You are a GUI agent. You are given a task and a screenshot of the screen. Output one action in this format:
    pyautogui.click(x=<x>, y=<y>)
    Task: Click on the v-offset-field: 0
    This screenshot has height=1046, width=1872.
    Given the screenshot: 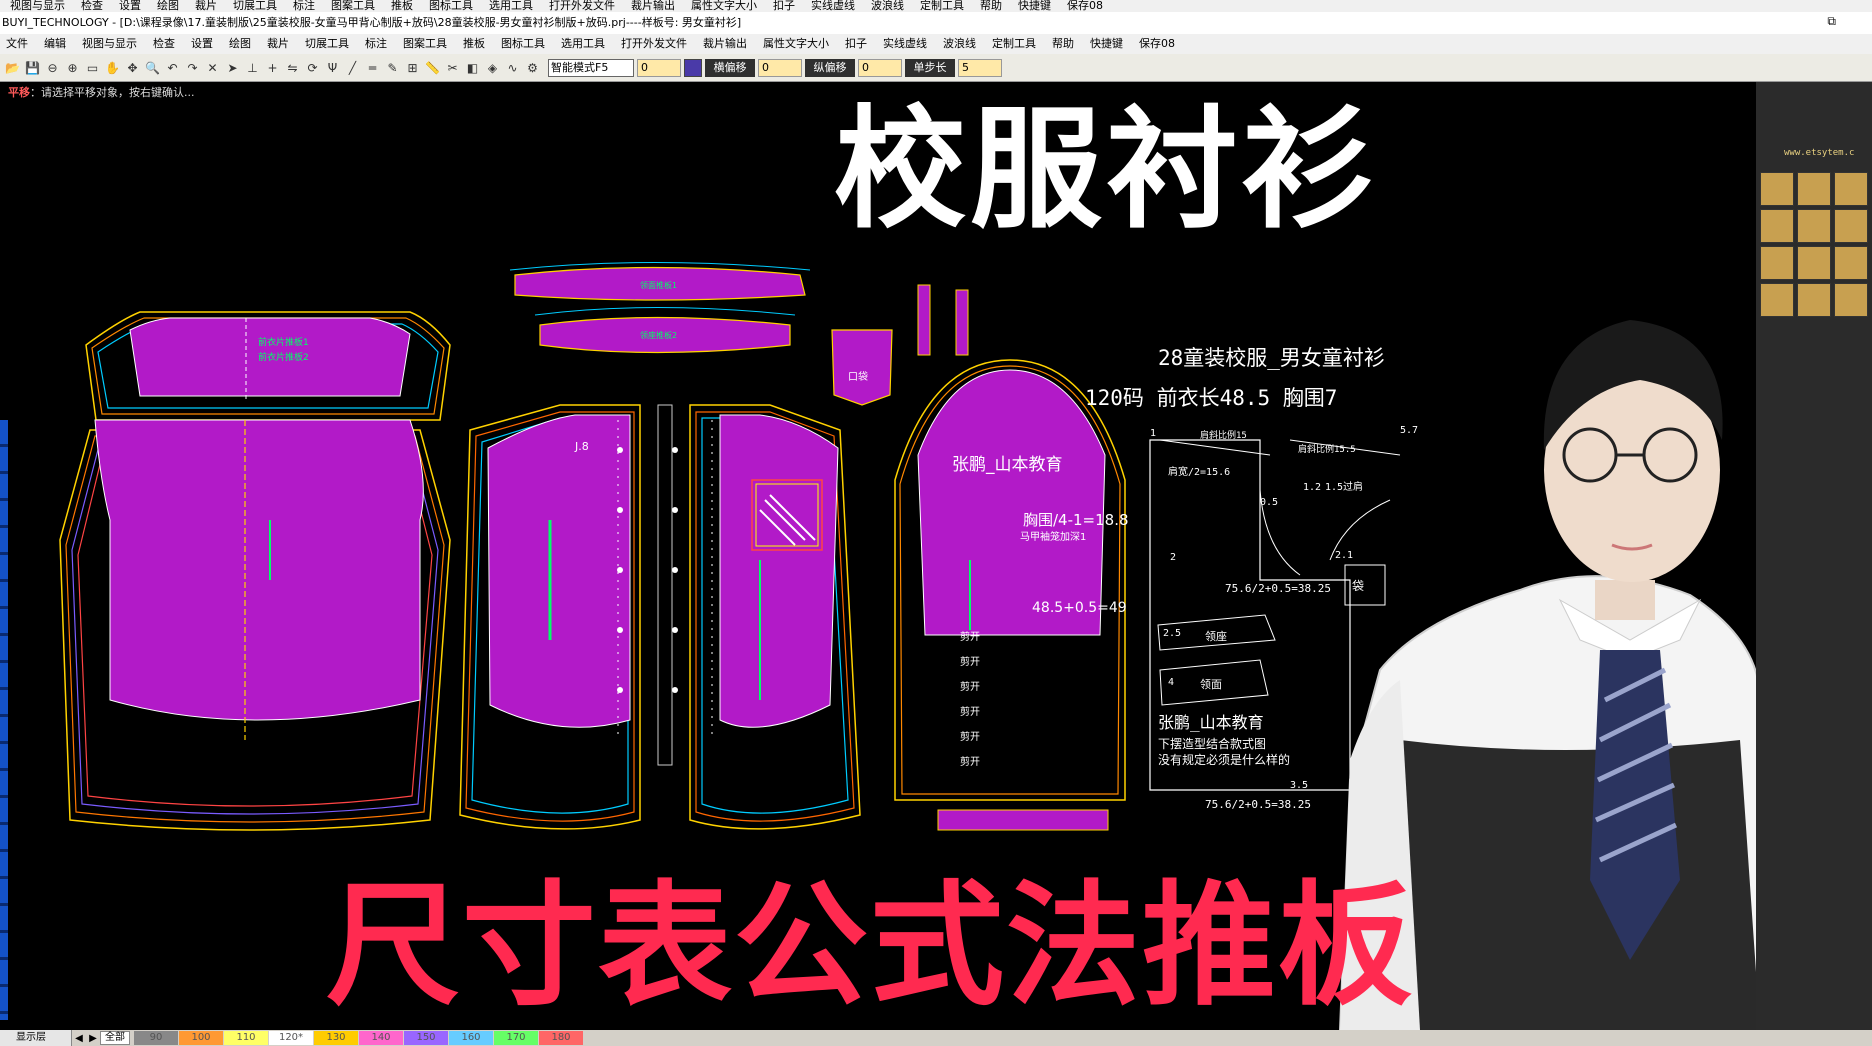 What is the action you would take?
    pyautogui.click(x=880, y=67)
    